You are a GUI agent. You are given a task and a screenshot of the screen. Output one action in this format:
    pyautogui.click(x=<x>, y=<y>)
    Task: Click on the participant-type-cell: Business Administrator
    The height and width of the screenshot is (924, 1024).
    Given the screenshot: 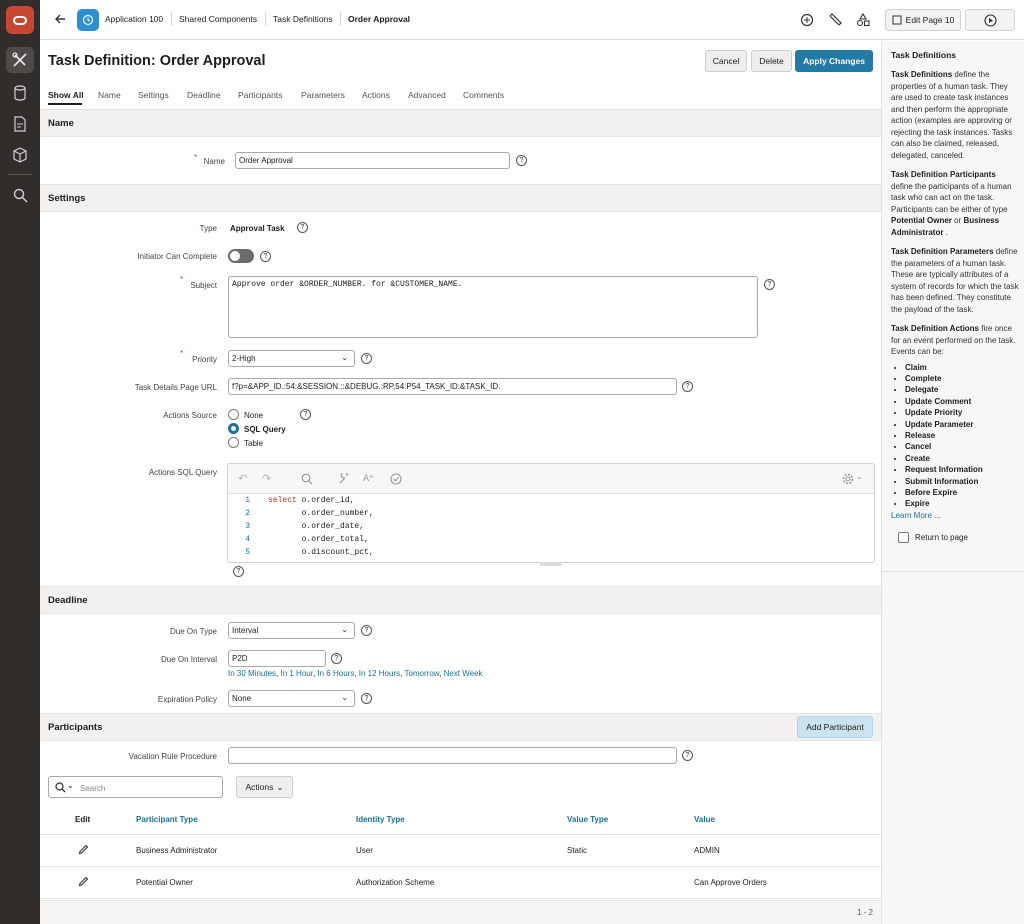 What is the action you would take?
    pyautogui.click(x=246, y=850)
    